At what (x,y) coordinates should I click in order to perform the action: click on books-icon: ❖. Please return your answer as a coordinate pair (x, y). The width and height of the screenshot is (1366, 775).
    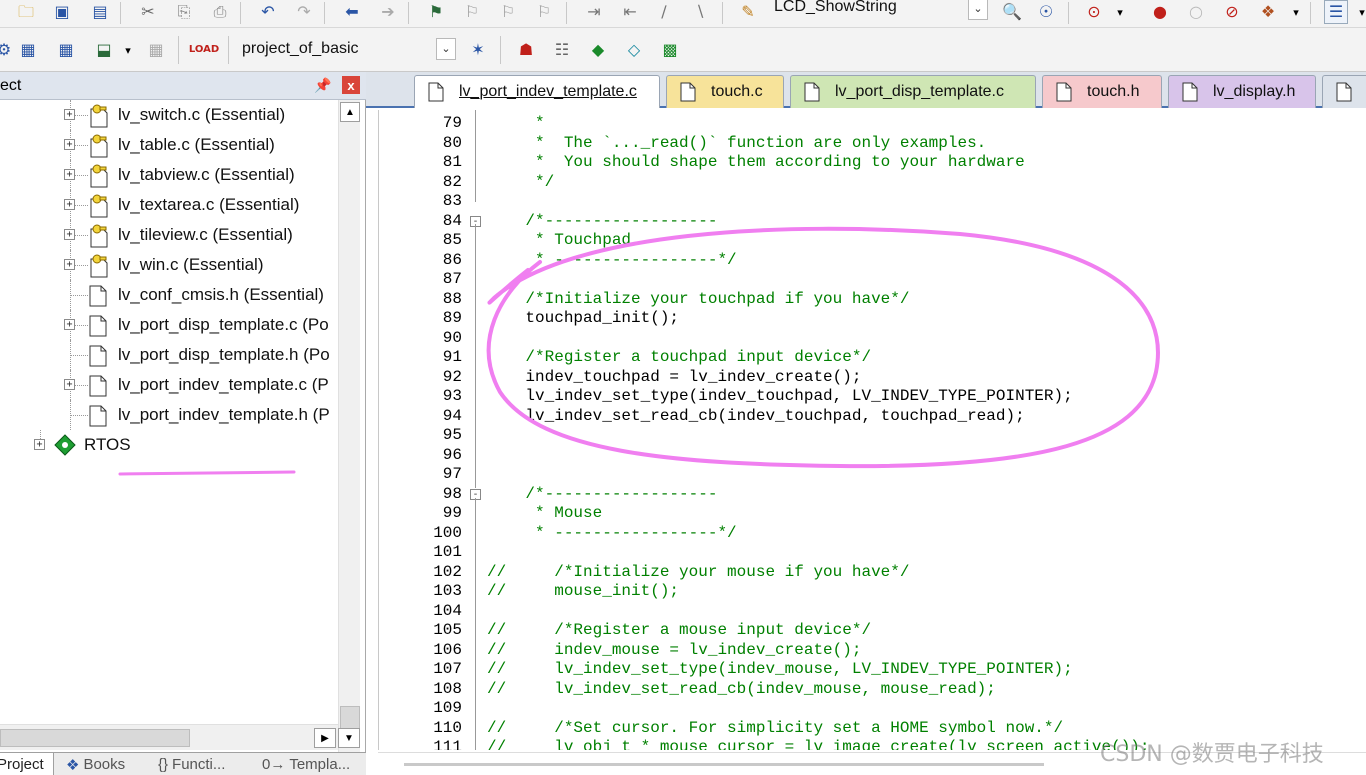
    Looking at the image, I should click on (73, 765).